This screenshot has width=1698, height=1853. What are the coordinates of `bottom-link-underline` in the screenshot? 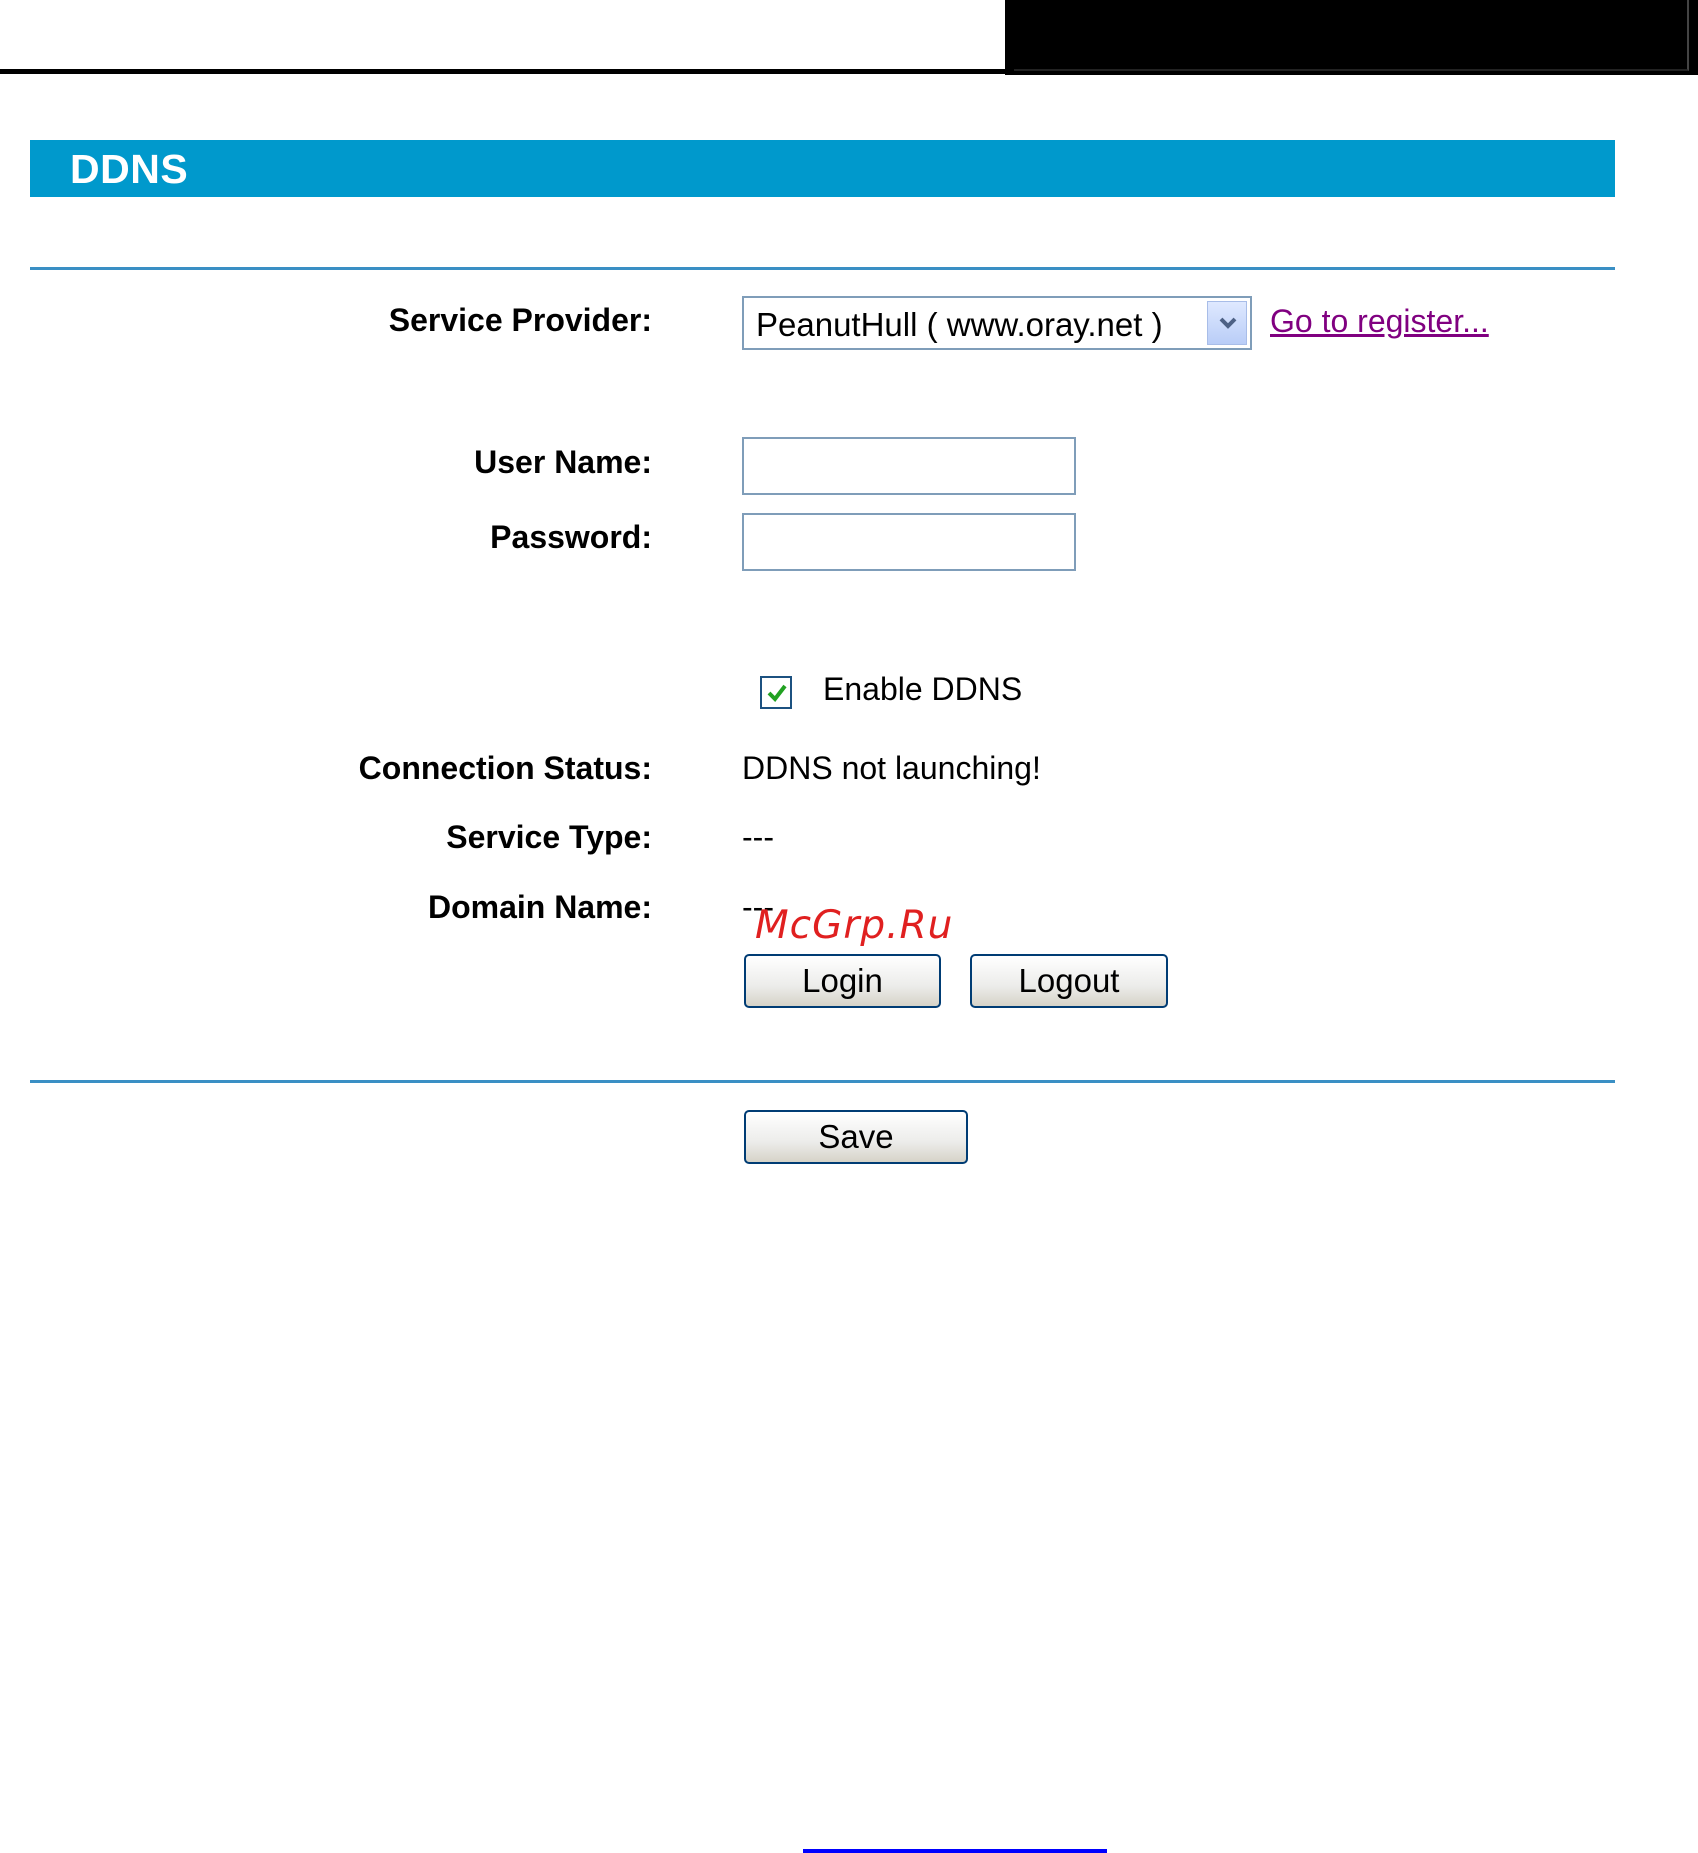 It's located at (955, 1851).